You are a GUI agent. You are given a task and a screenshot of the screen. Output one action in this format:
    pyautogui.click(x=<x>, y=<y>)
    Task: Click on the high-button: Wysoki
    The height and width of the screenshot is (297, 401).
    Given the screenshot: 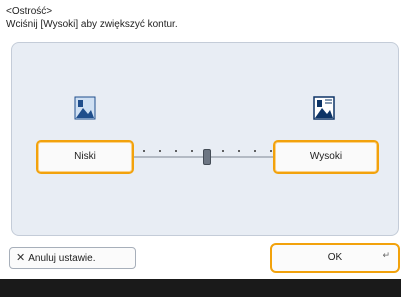 What is the action you would take?
    pyautogui.click(x=326, y=157)
    